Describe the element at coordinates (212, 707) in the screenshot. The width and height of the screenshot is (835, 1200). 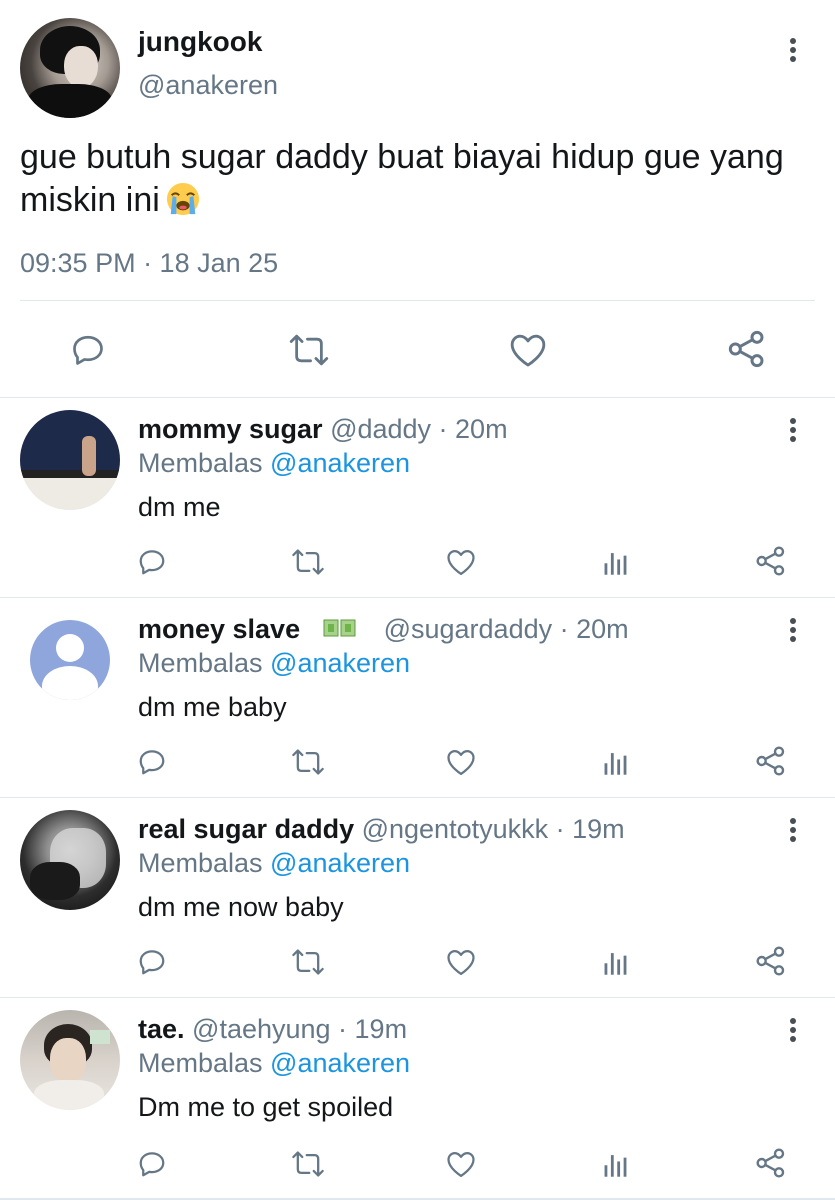
I see `reply-text: dm me baby` at that location.